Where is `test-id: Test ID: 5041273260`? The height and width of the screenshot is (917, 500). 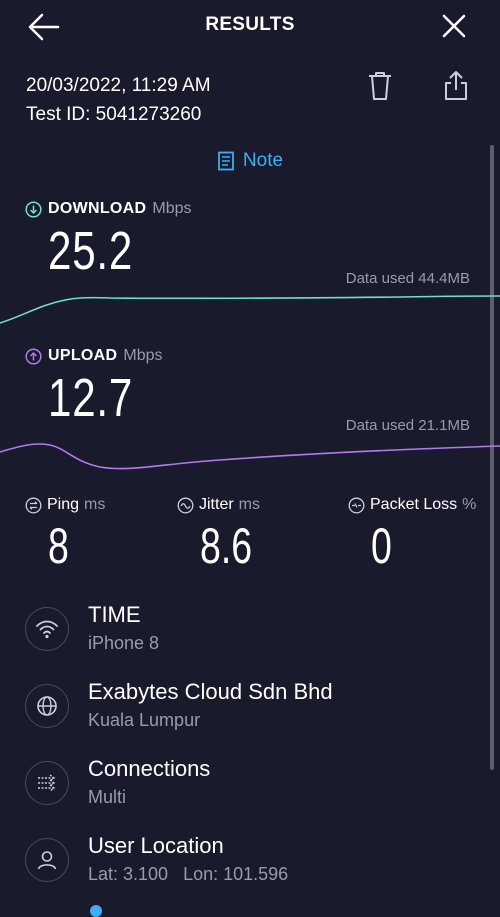 test-id: Test ID: 5041273260 is located at coordinates (114, 114).